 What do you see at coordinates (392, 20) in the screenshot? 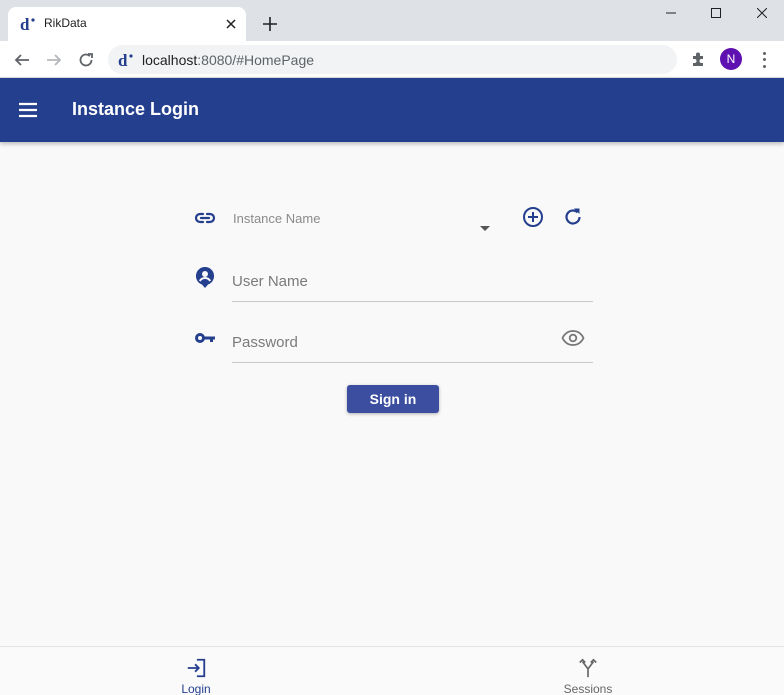
I see `browser-tabstrip: d RikData` at bounding box center [392, 20].